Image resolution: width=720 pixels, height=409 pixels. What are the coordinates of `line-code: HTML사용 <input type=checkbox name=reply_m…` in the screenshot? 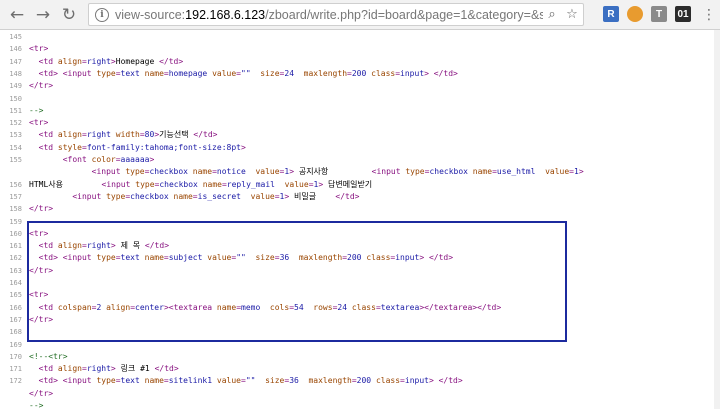 It's located at (200, 185).